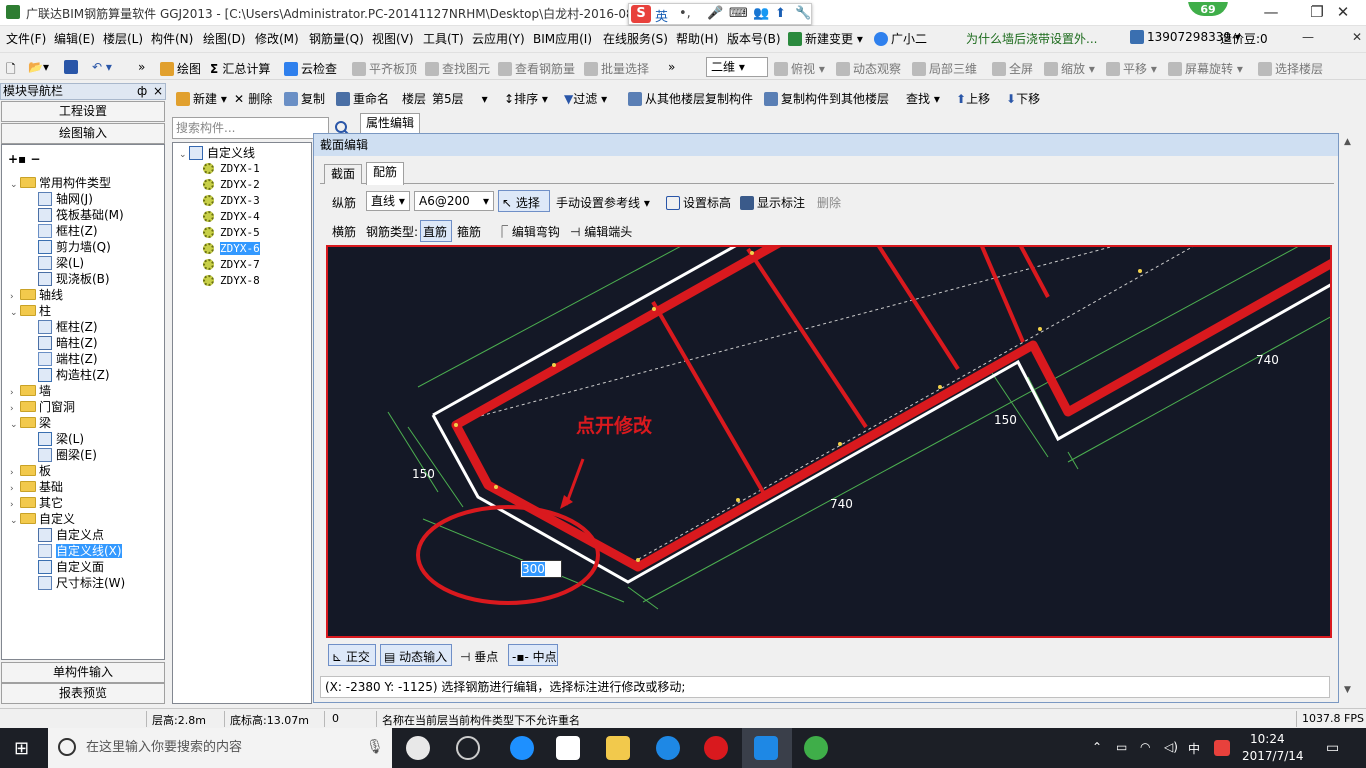 The image size is (1366, 768). Describe the element at coordinates (601, 231) in the screenshot. I see `edit-end-button: ⊣ 编辑端头` at that location.